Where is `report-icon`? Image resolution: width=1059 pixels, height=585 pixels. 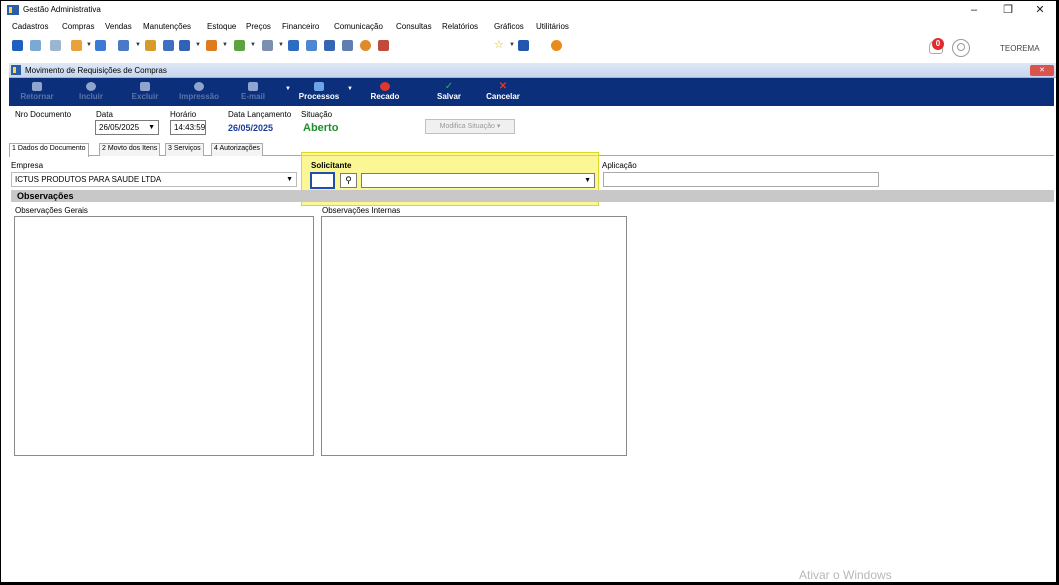 report-icon is located at coordinates (293, 45).